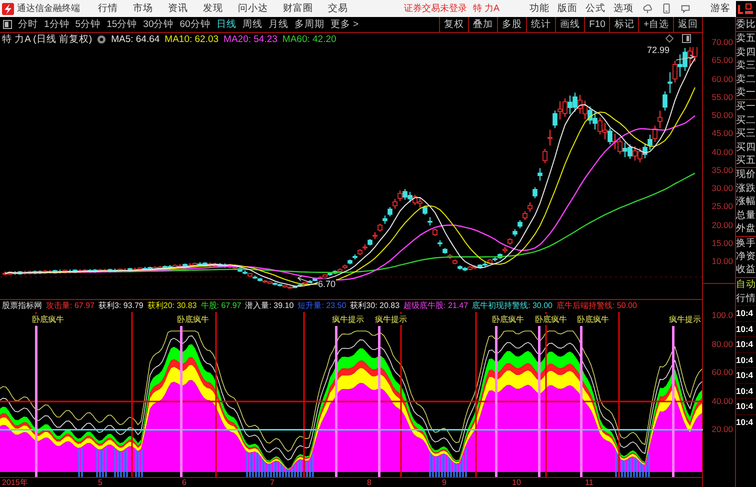 The height and width of the screenshot is (487, 756). Describe the element at coordinates (269, 306) in the screenshot. I see `indicator-value: 潜入量: 39.10` at that location.